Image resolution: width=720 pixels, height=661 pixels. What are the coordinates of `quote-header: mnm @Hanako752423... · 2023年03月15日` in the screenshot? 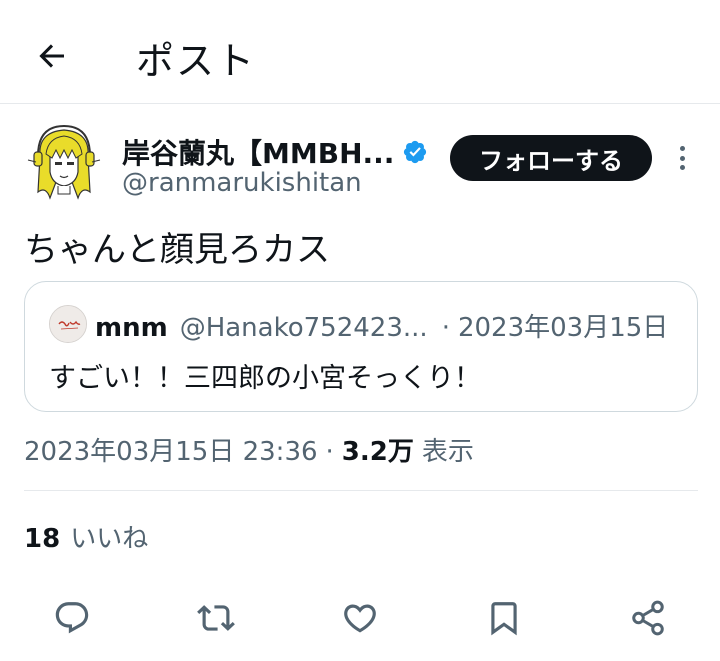 It's located at (381, 325).